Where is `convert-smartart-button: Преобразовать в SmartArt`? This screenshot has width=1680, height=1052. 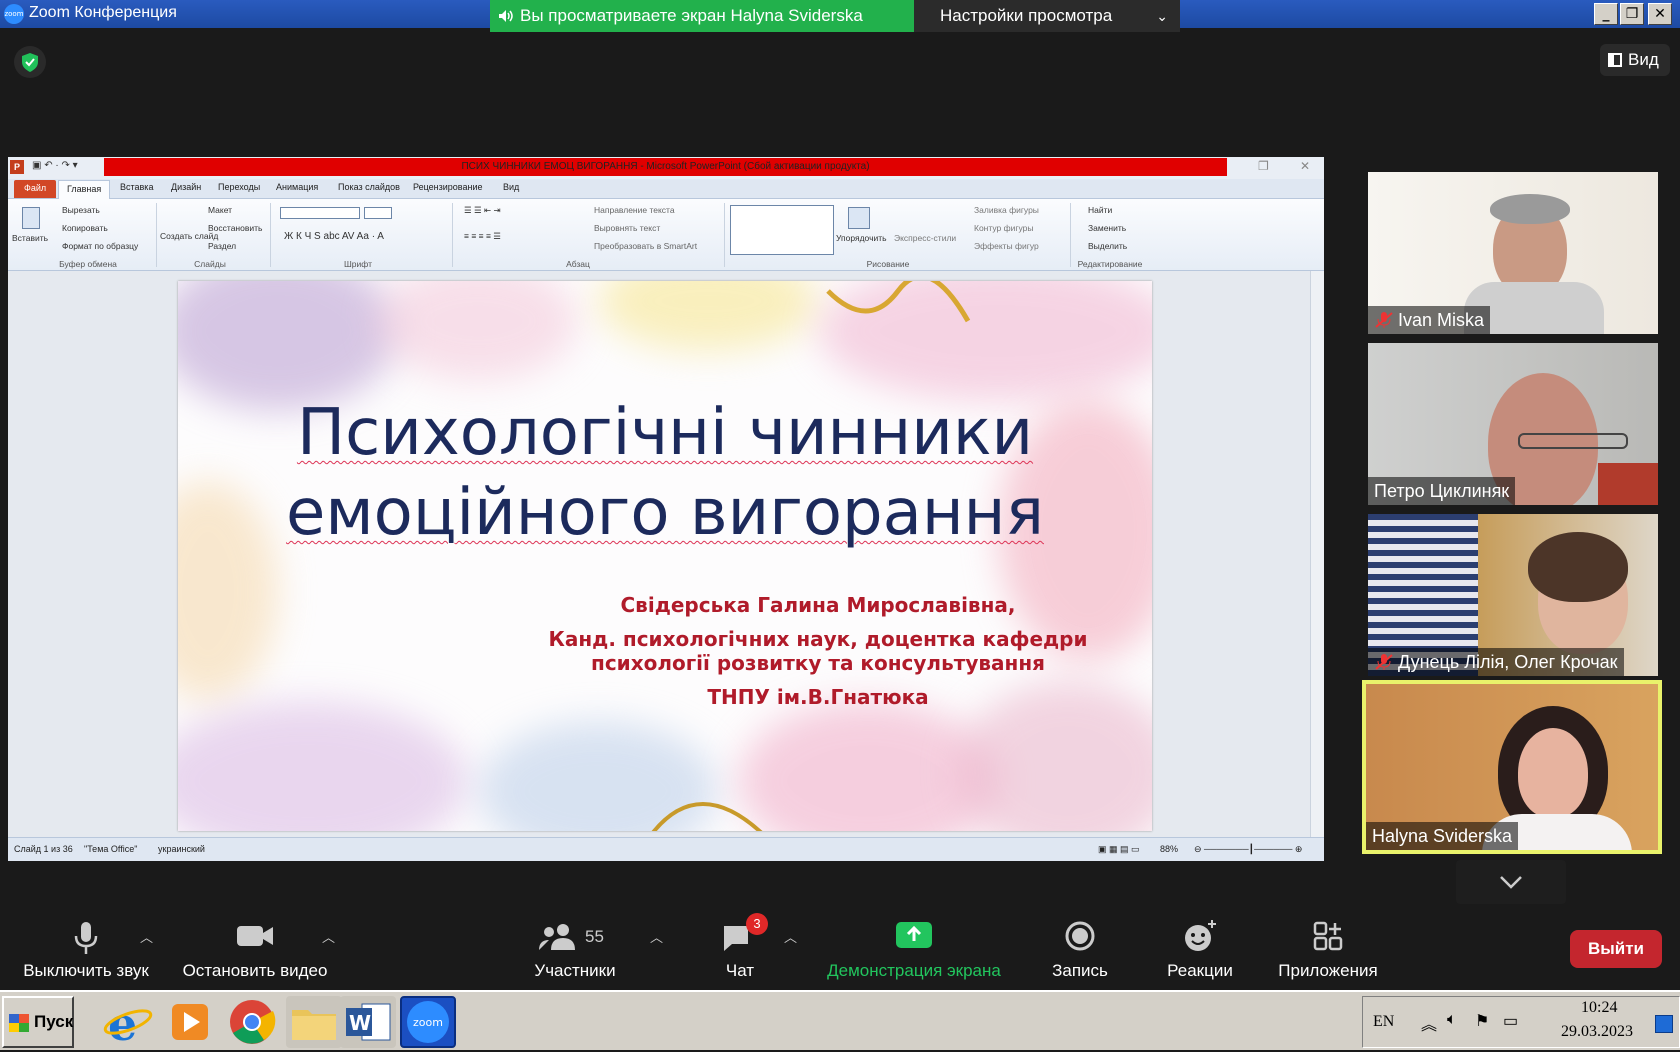
convert-smartart-button: Преобразовать в SmartArt is located at coordinates (645, 246).